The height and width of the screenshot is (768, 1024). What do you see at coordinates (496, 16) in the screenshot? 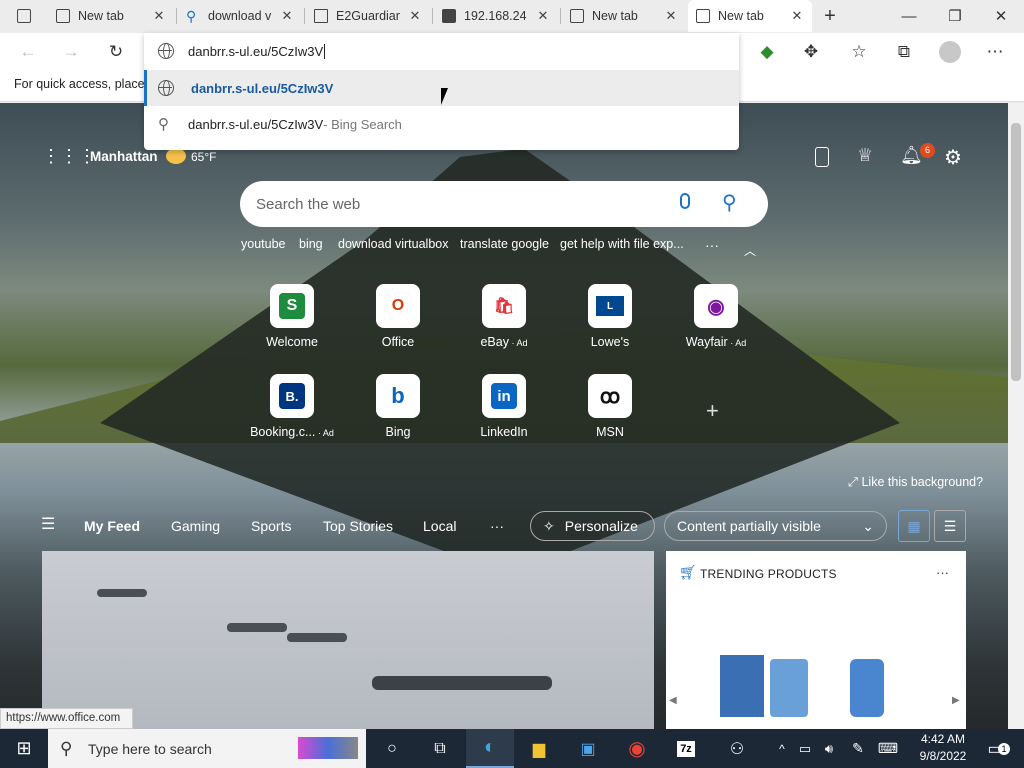
I see `tab-4: 192.168.24 ✕` at bounding box center [496, 16].